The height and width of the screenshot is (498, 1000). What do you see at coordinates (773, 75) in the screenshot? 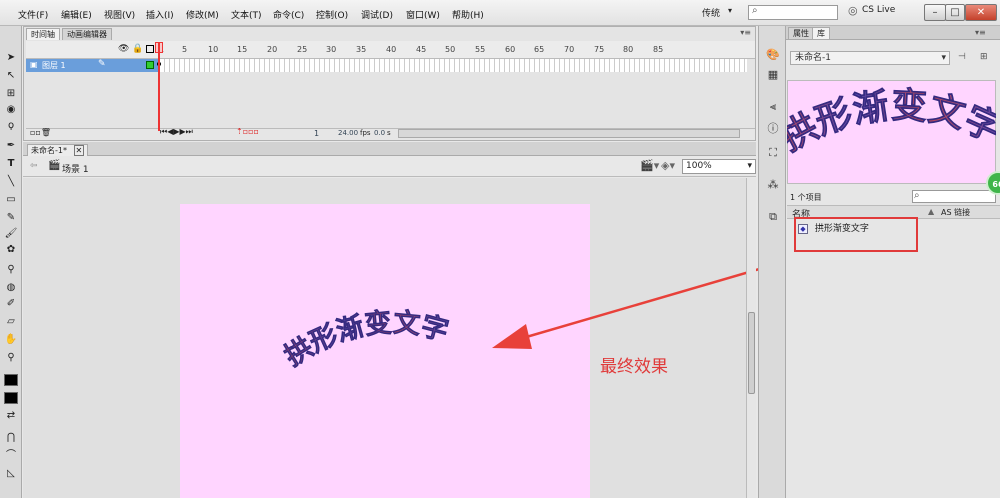
I see `swatches-icon: ▦` at bounding box center [773, 75].